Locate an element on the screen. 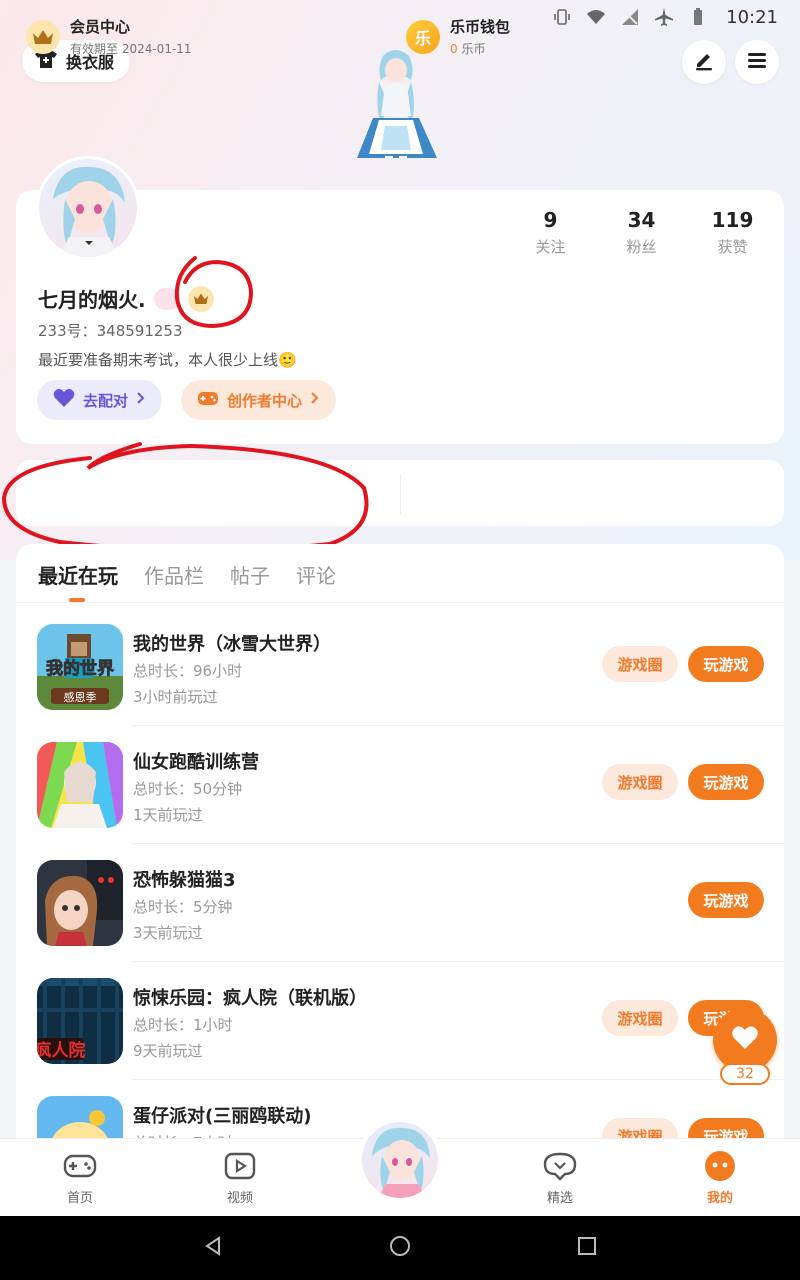  tabs-divider is located at coordinates (400, 602).